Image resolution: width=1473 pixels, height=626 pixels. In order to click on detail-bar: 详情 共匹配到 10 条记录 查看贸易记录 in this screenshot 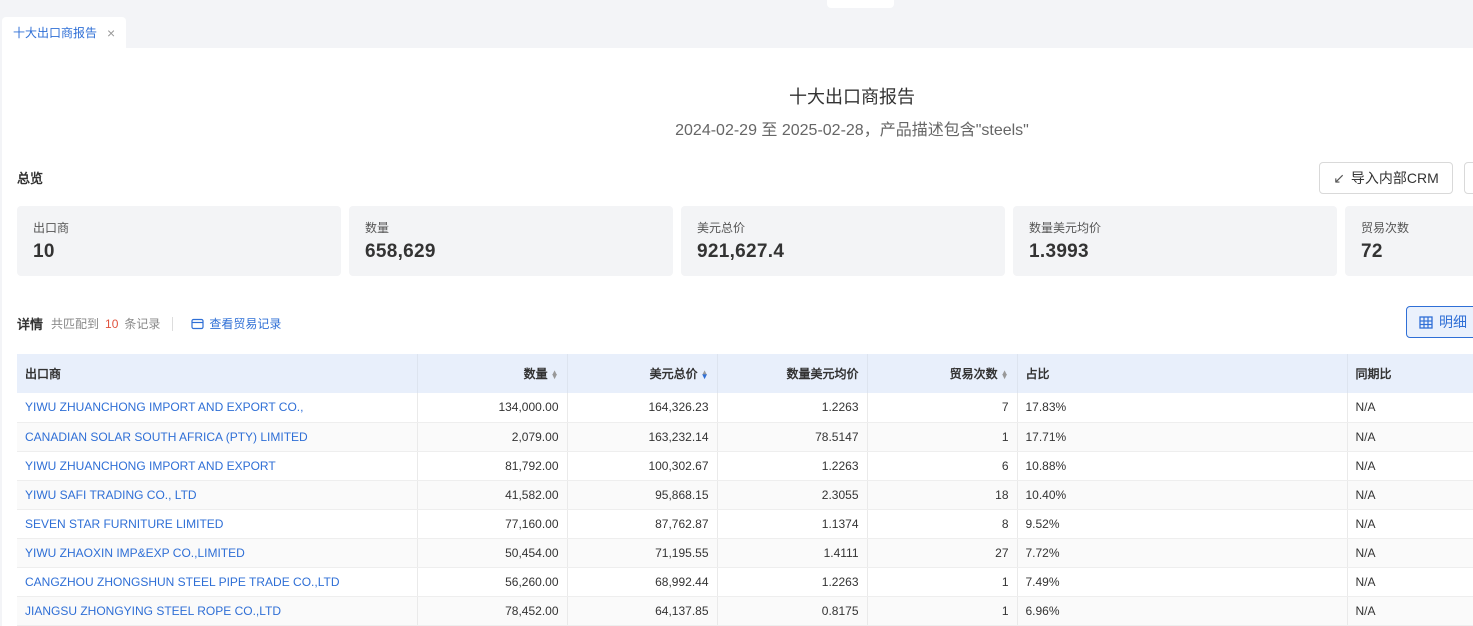, I will do `click(149, 323)`.